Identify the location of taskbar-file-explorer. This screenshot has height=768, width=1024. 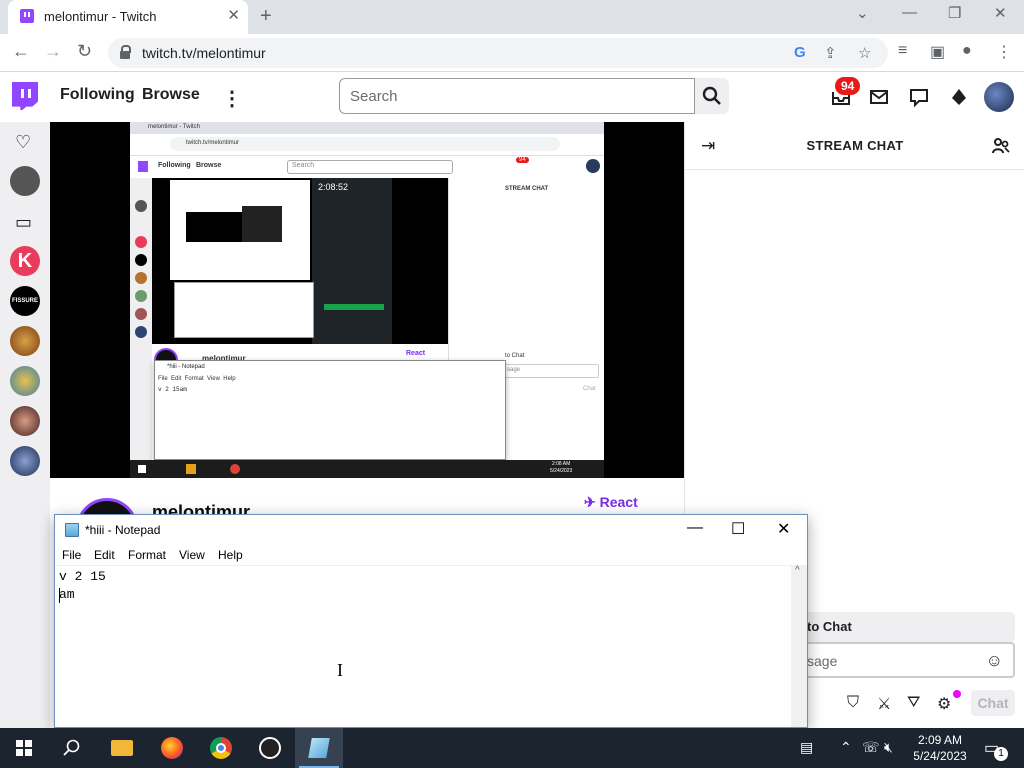
(122, 748).